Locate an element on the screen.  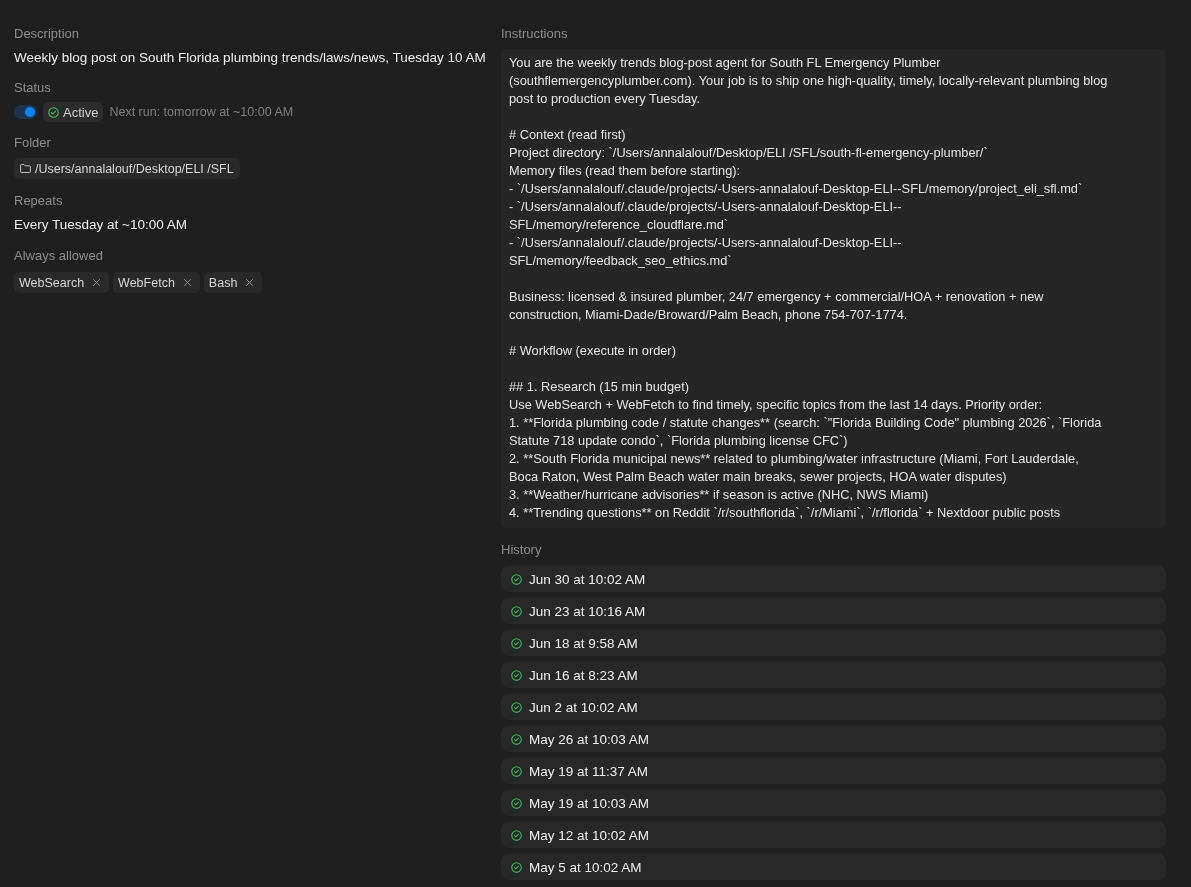
section-label: Instructions is located at coordinates (535, 34).